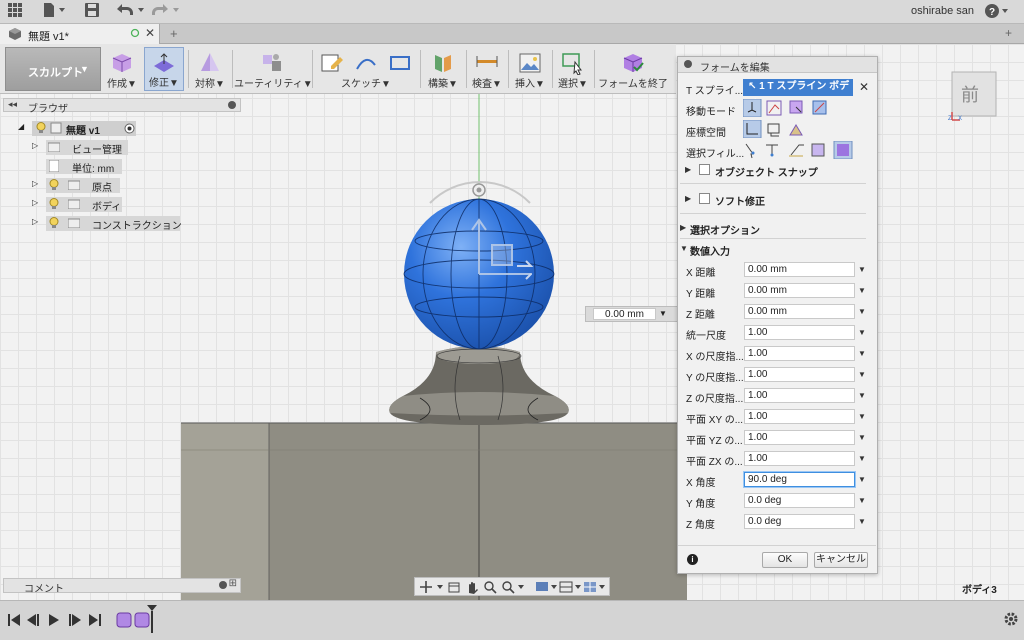 Image resolution: width=1024 pixels, height=640 pixels. What do you see at coordinates (999, 12) in the screenshot?
I see `help-icon: ?` at bounding box center [999, 12].